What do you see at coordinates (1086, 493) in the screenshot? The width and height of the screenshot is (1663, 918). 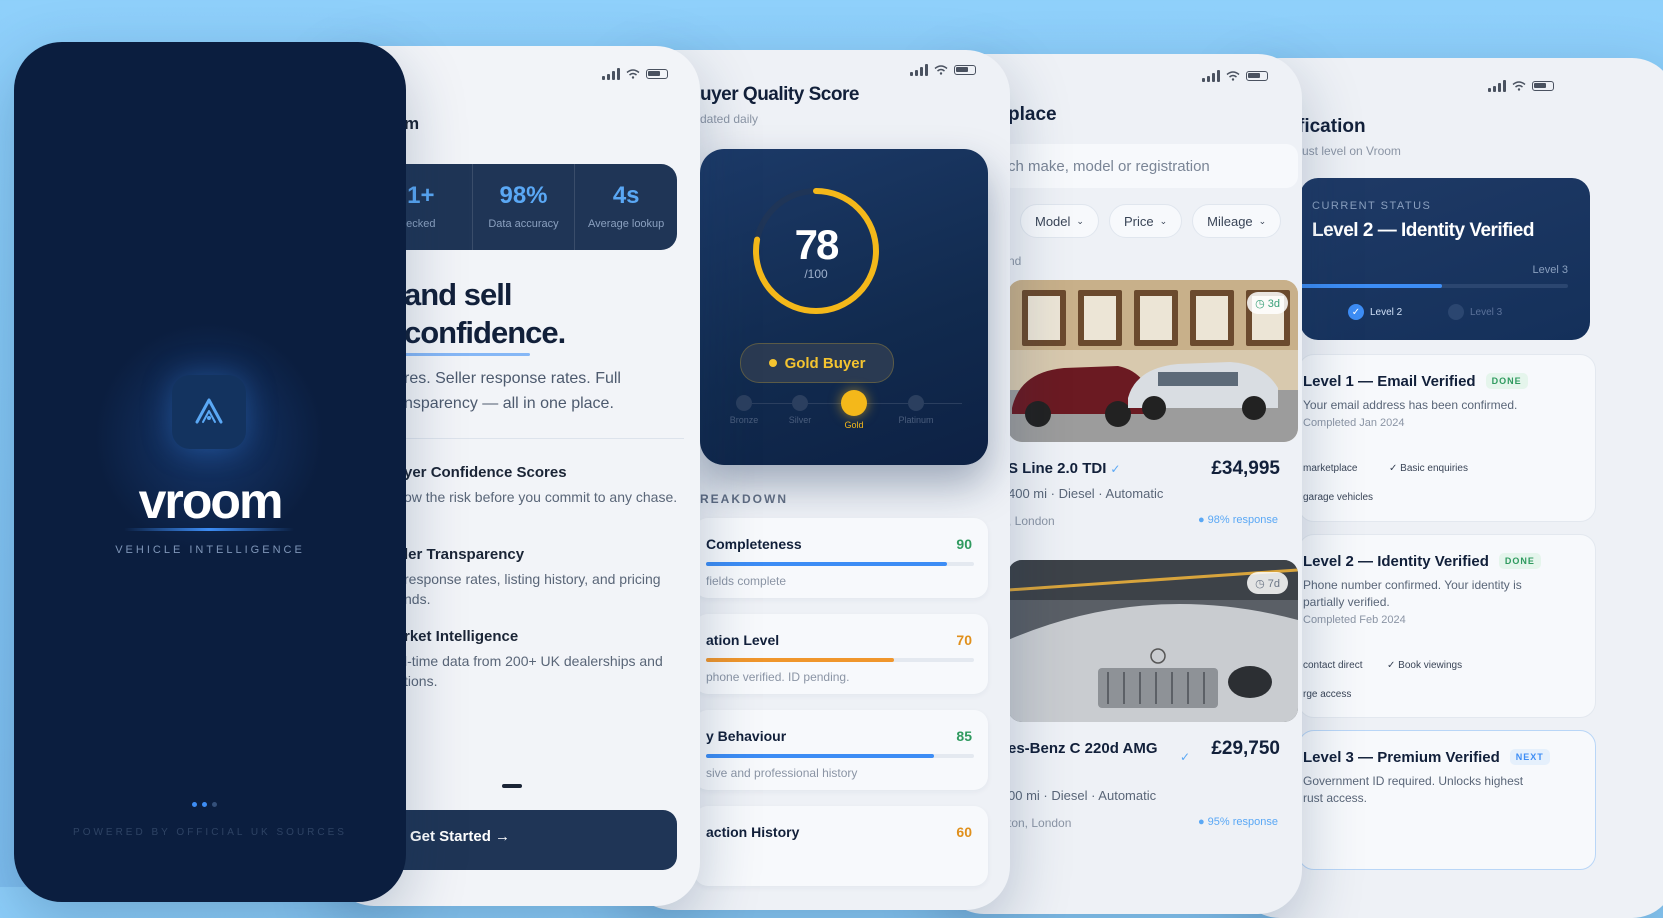 I see `listing-meta: 400 mi · Diesel · Automatic` at bounding box center [1086, 493].